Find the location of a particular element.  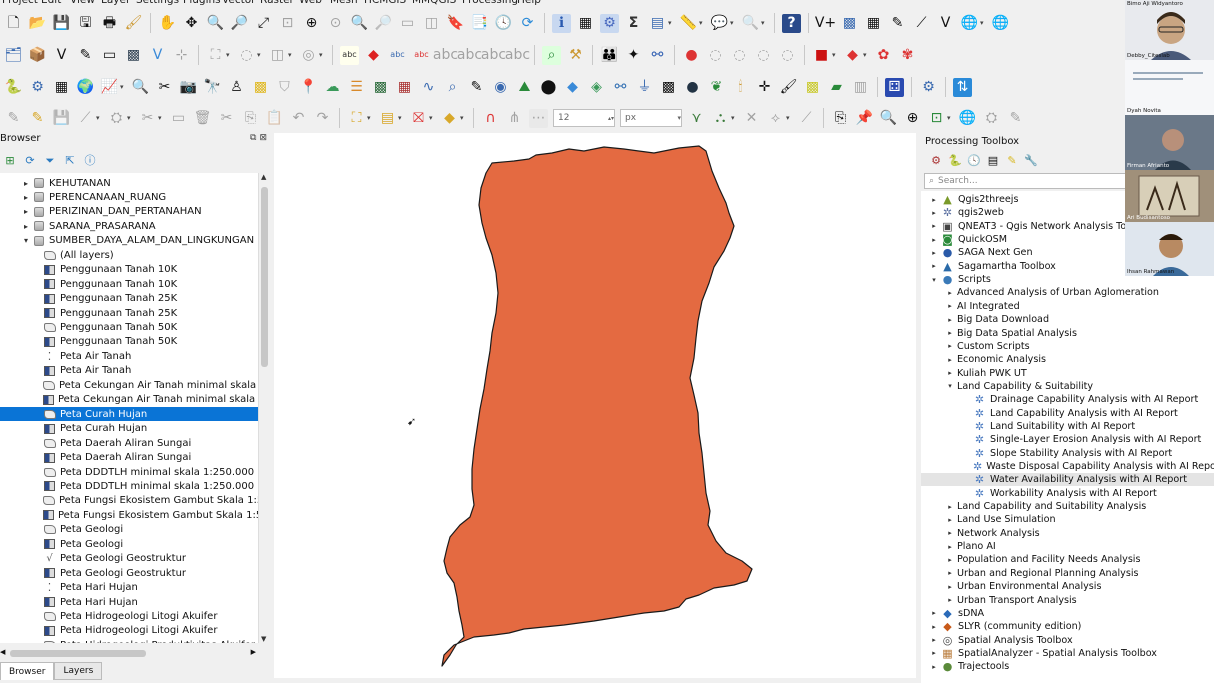

close-panel-icon: ⊠ is located at coordinates (263, 138).